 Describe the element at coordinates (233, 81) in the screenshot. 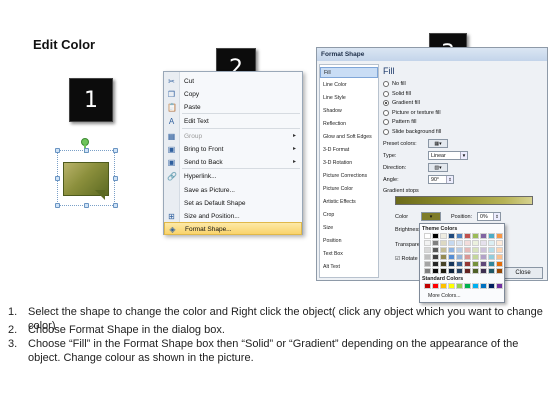

I see `menu-item-cut: ✂ Cut` at that location.